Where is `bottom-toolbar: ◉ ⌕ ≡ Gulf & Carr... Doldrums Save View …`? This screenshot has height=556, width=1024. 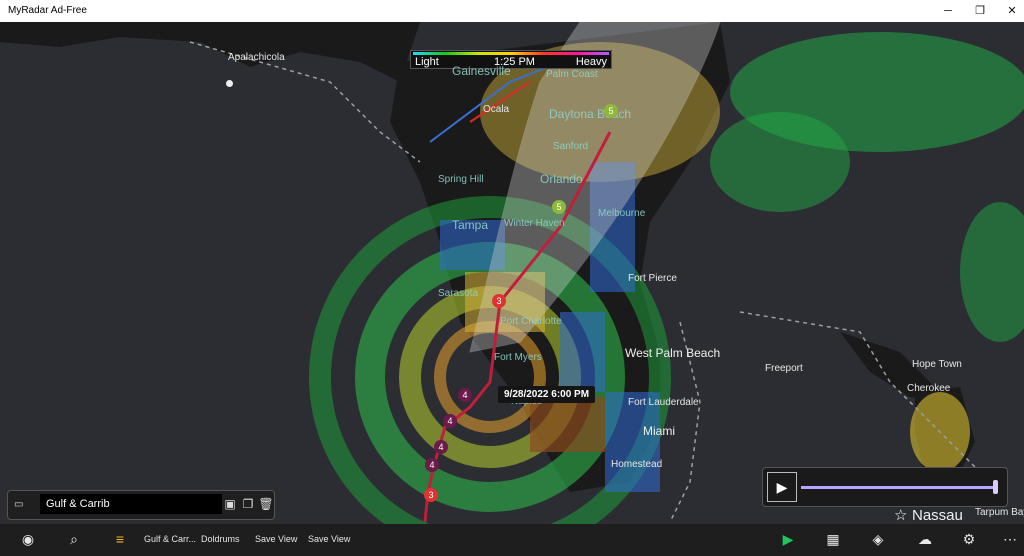
bottom-toolbar: ◉ ⌕ ≡ Gulf & Carr... Doldrums Save View … is located at coordinates (512, 540).